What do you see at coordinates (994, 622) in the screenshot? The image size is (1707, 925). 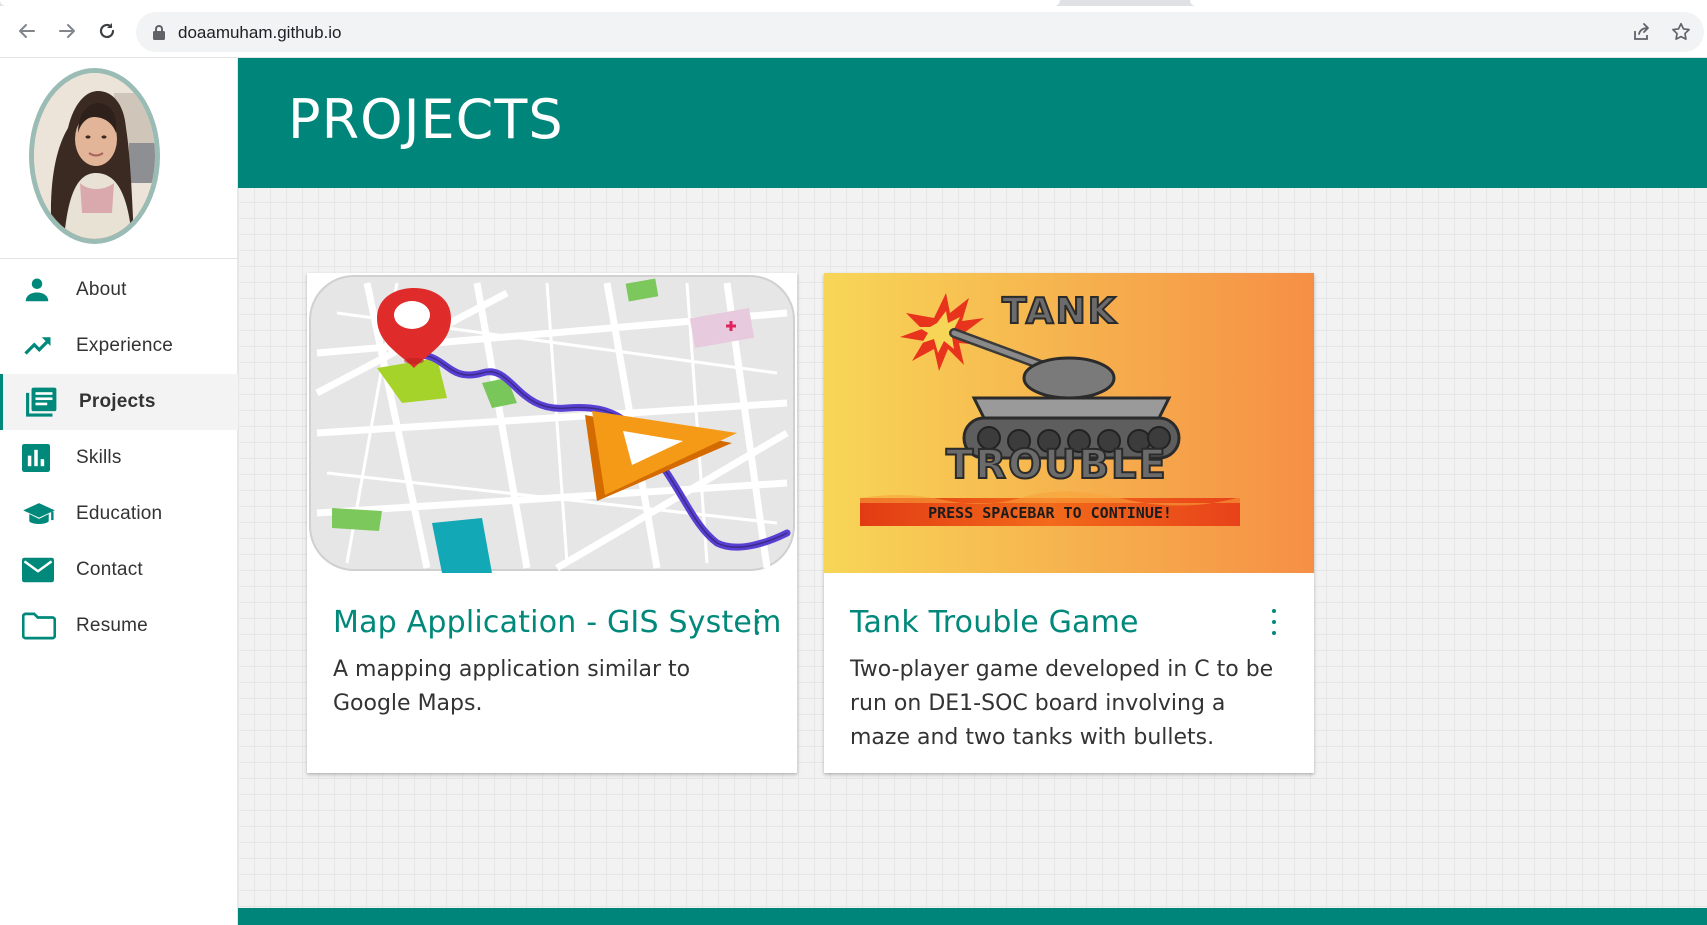 I see `project-title: Tank Trouble Game` at bounding box center [994, 622].